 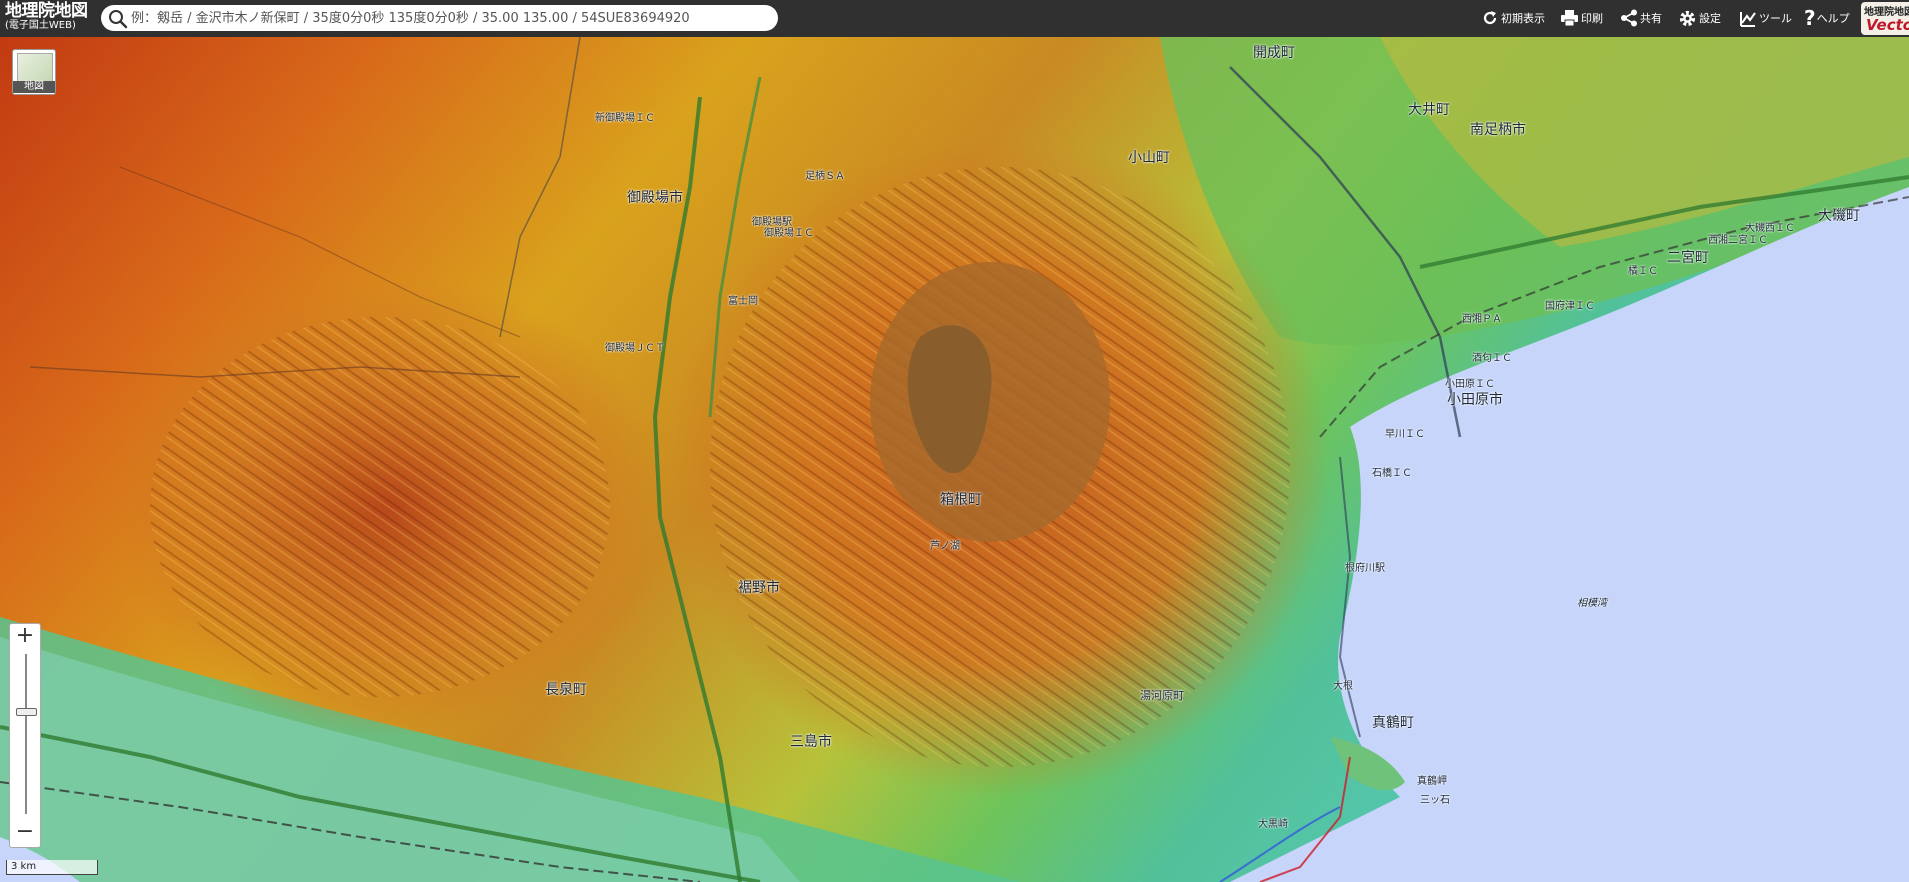 I want to click on zoom-slider-handle, so click(x=26, y=712).